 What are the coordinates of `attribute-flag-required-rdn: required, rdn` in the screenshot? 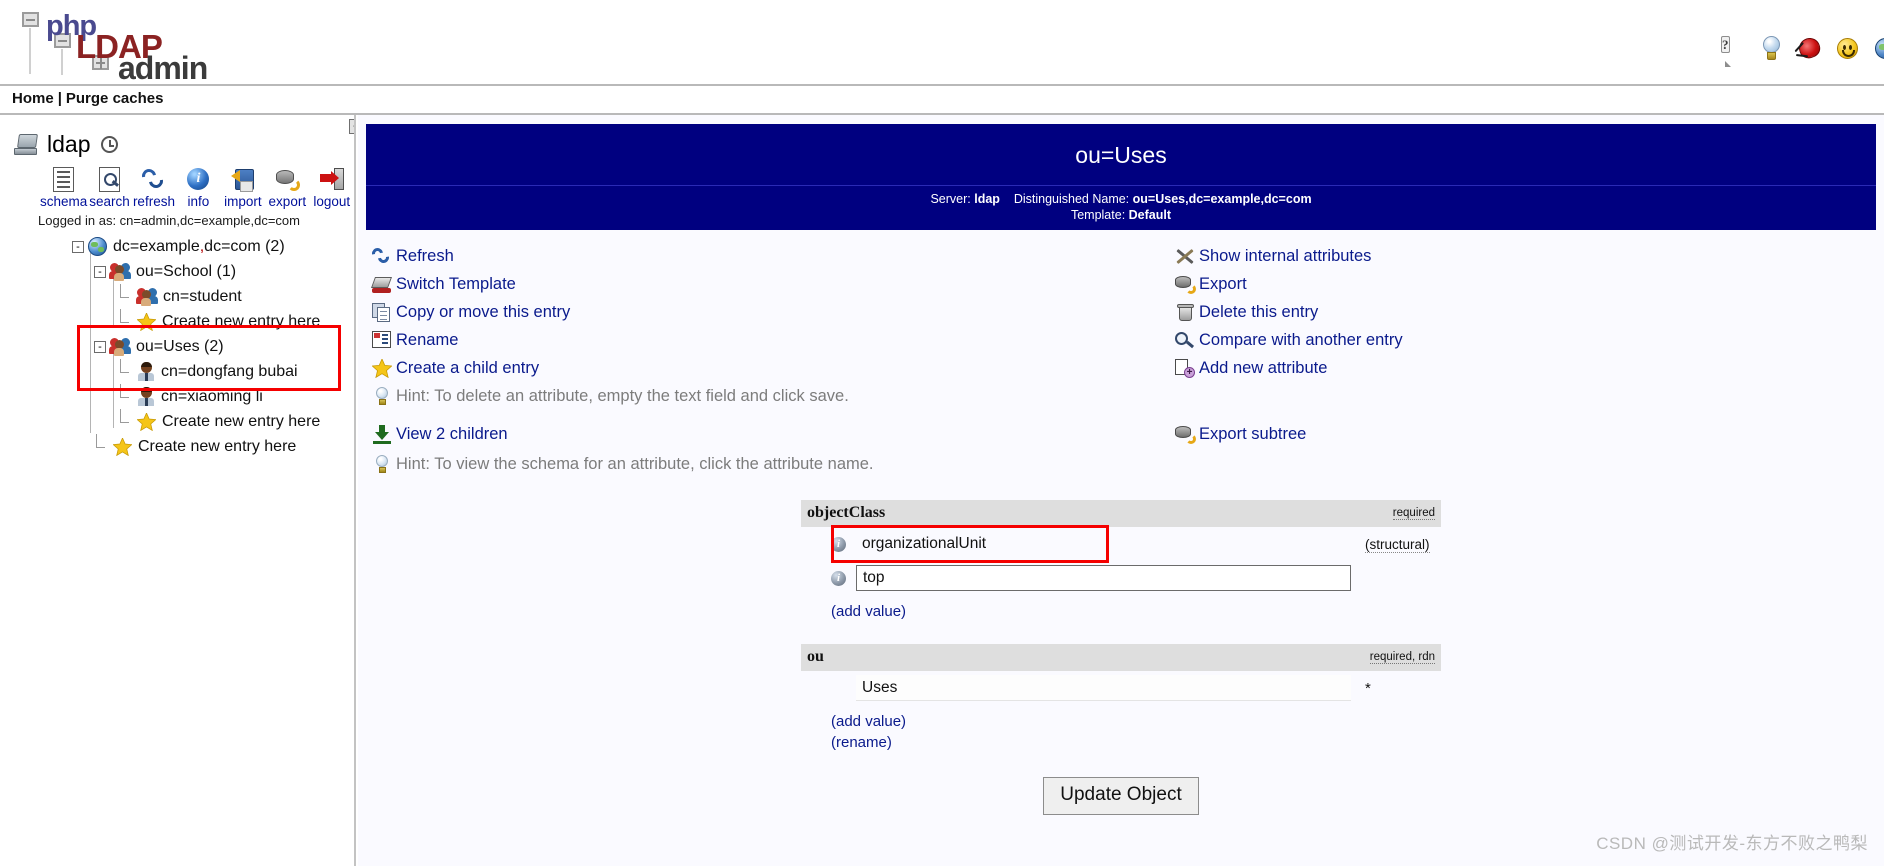 It's located at (1402, 657).